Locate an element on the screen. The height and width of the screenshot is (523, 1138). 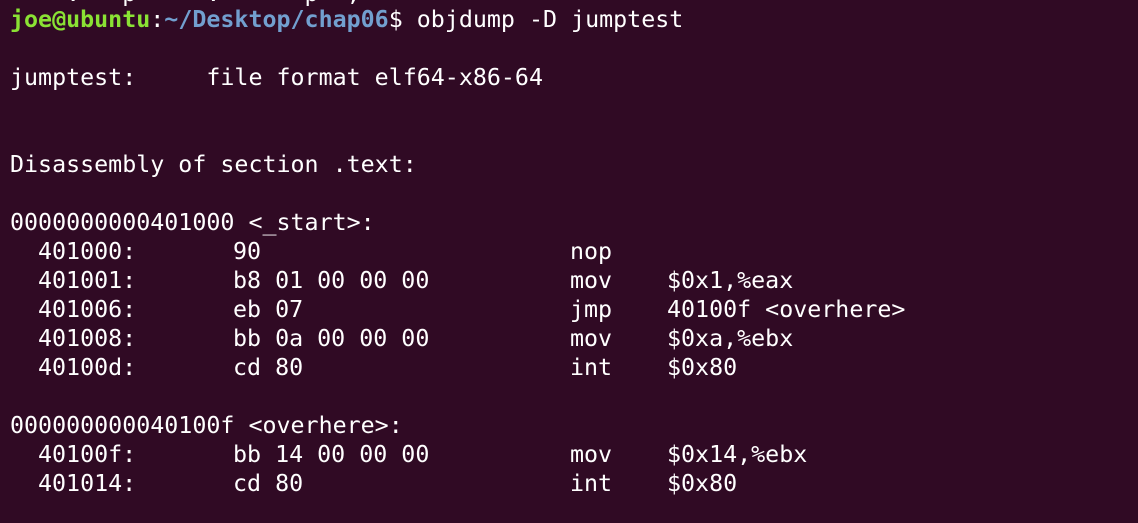
instruction-operands: $0x1,%eax is located at coordinates (730, 280).